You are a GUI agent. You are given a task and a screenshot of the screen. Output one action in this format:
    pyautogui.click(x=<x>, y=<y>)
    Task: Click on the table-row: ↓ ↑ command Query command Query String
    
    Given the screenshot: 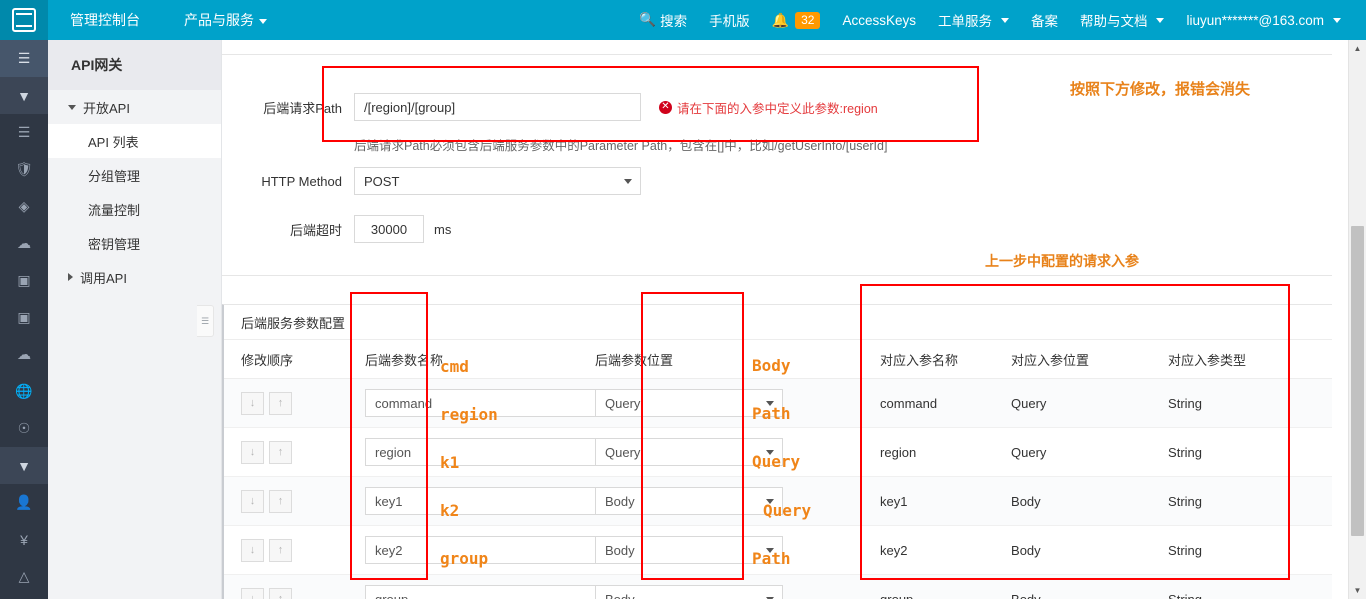 What is the action you would take?
    pyautogui.click(x=779, y=403)
    